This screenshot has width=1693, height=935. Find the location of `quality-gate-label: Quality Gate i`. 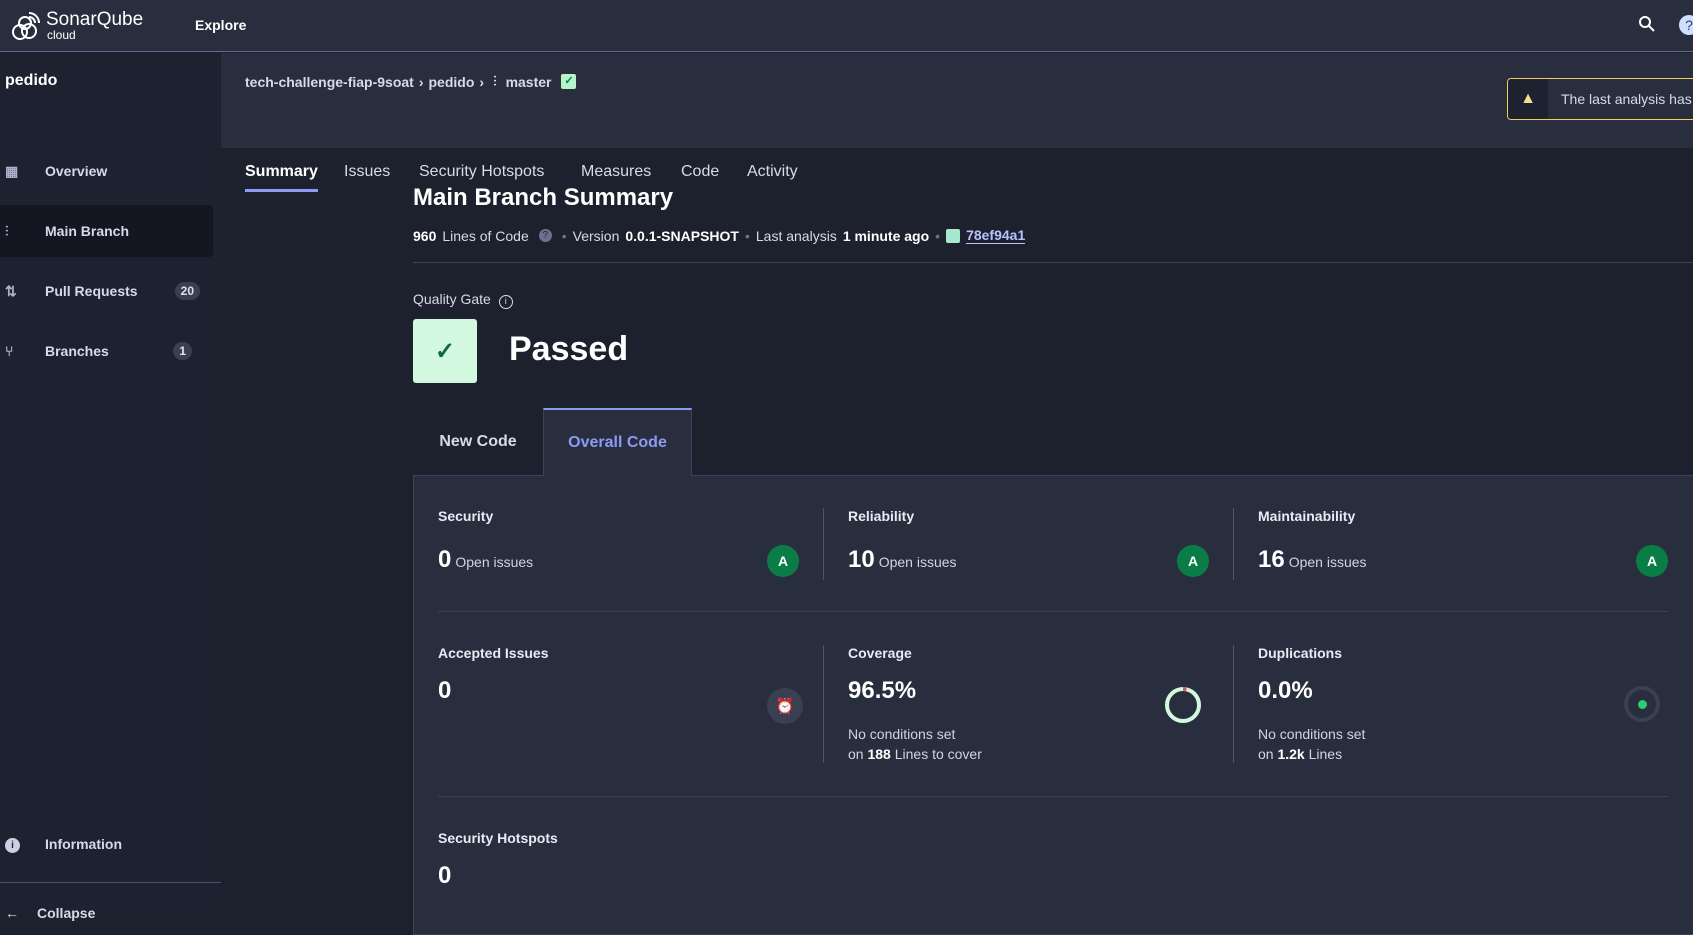

quality-gate-label: Quality Gate i is located at coordinates (463, 300).